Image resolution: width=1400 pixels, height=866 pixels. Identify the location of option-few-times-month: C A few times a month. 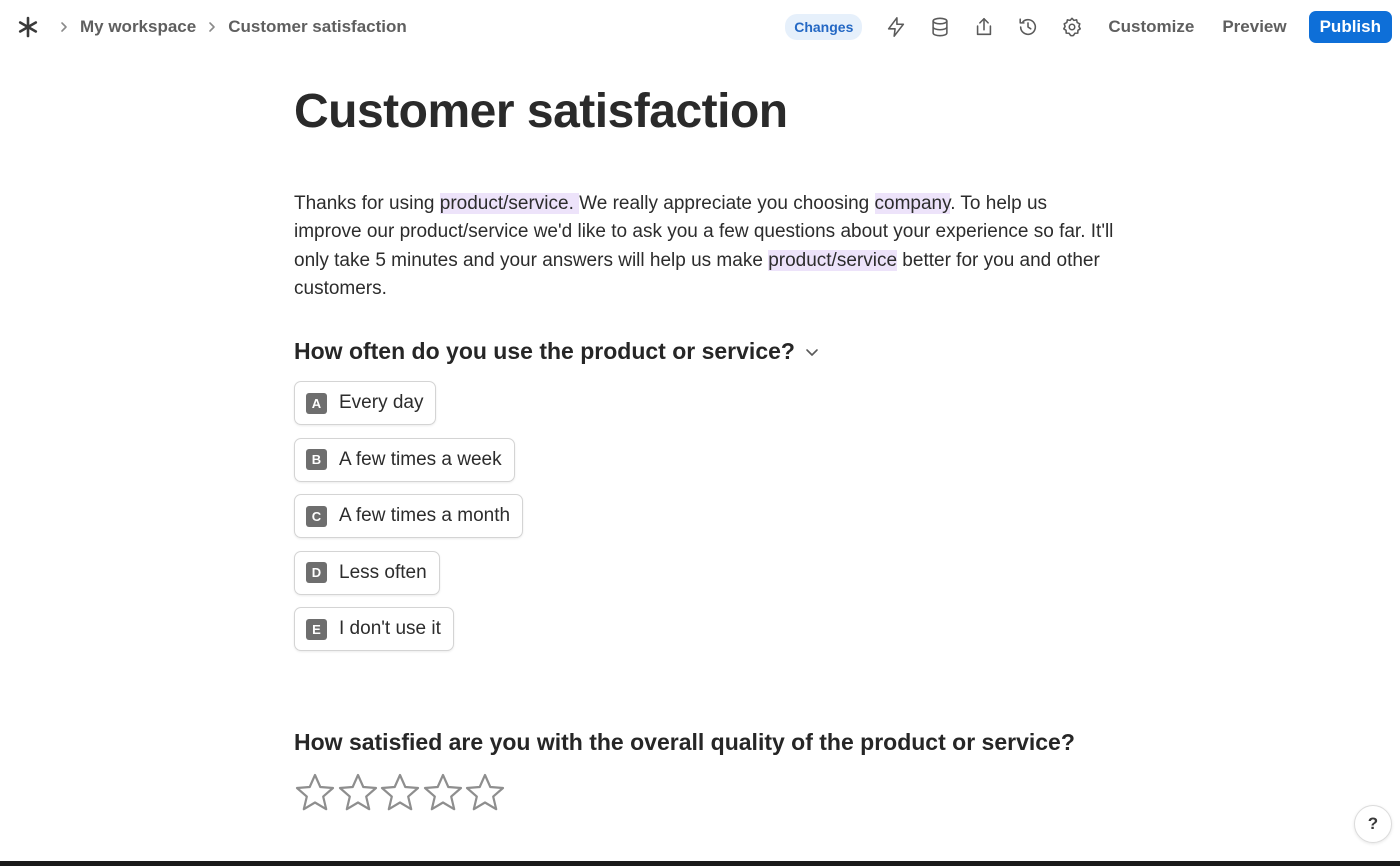
(409, 516).